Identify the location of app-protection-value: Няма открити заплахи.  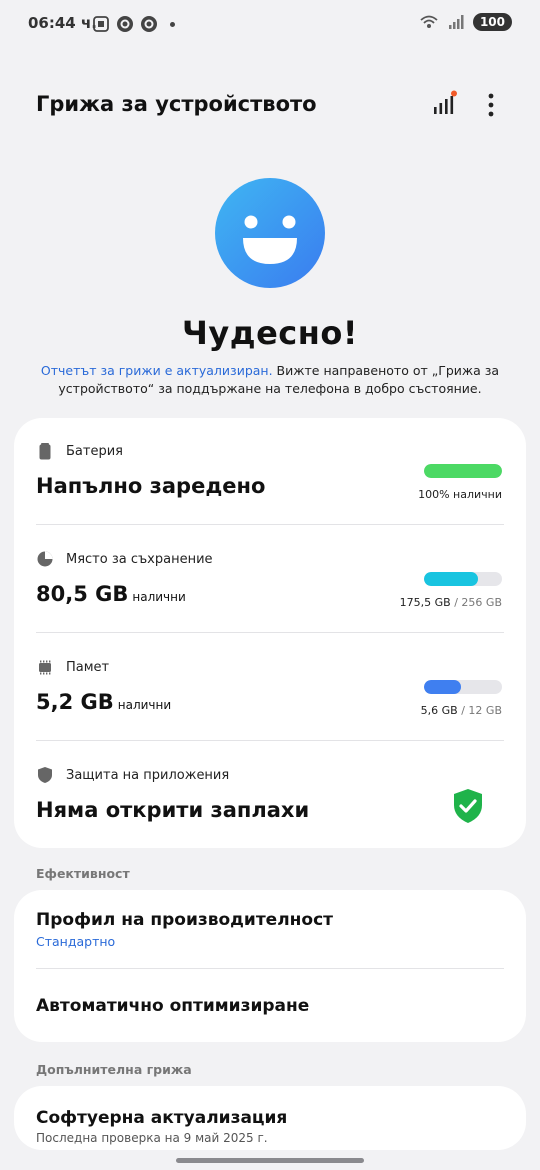
(173, 810).